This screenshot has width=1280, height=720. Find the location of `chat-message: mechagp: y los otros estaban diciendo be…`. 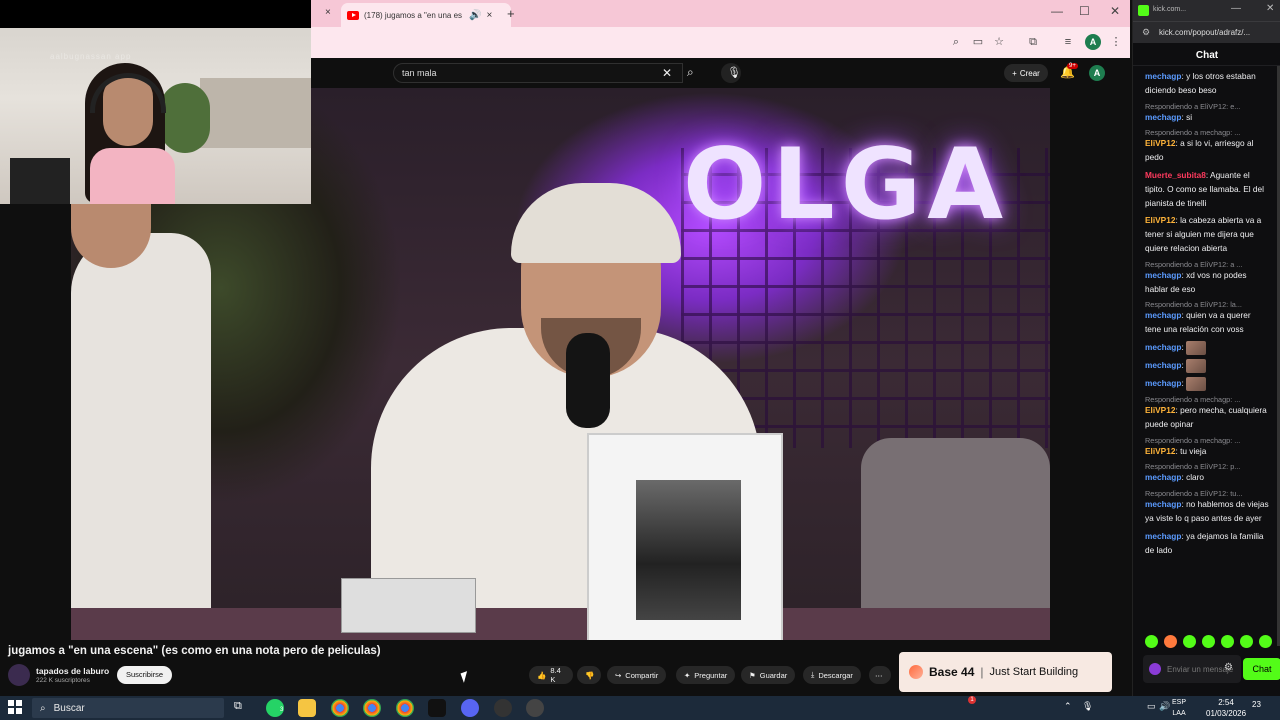

chat-message: mechagp: y los otros estaban diciendo be… is located at coordinates (1200, 83).